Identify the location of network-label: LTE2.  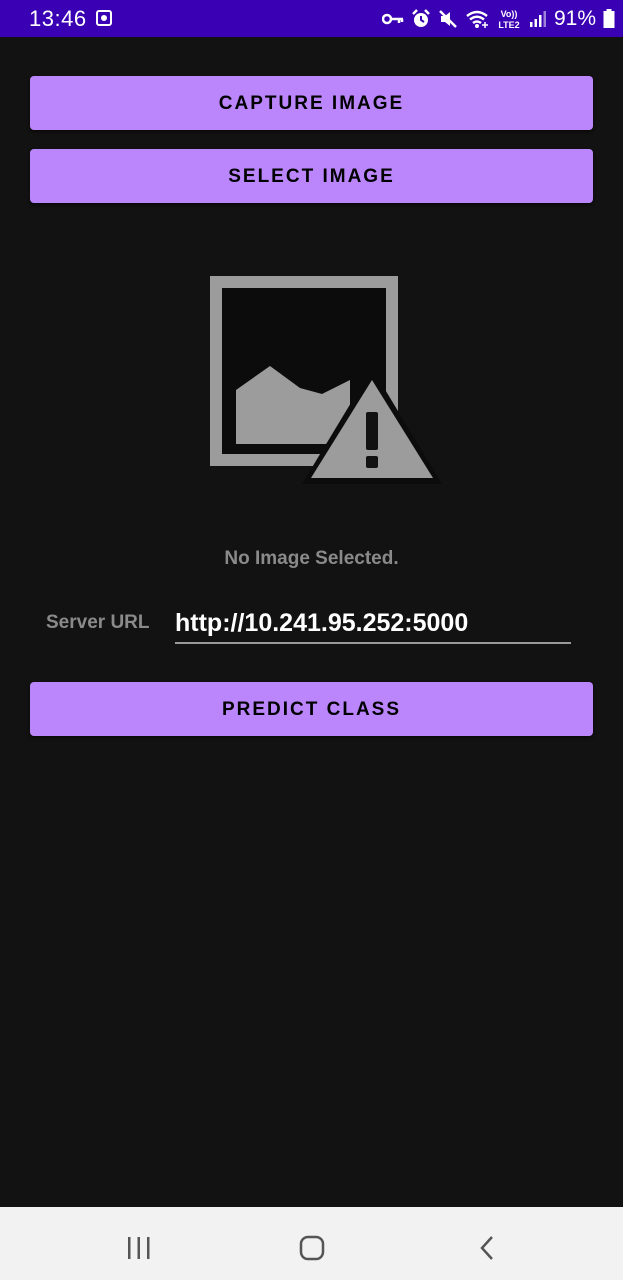
(508, 25).